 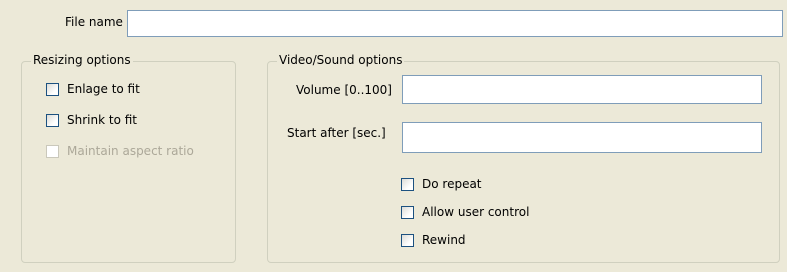 I want to click on rewind-label: Rewind, so click(x=444, y=240).